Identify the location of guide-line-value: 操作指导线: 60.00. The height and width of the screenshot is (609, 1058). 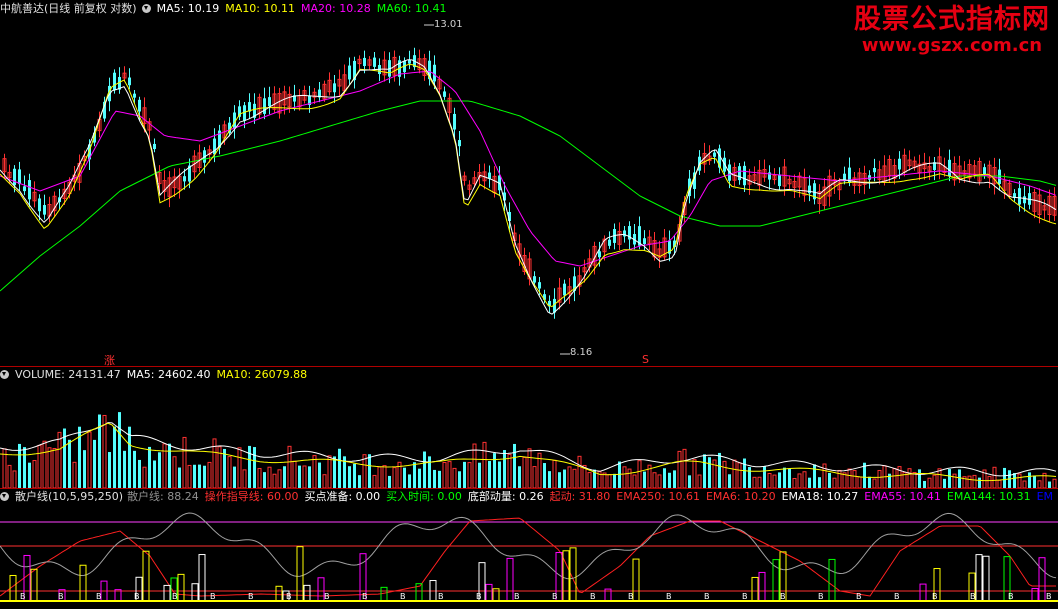
(251, 496).